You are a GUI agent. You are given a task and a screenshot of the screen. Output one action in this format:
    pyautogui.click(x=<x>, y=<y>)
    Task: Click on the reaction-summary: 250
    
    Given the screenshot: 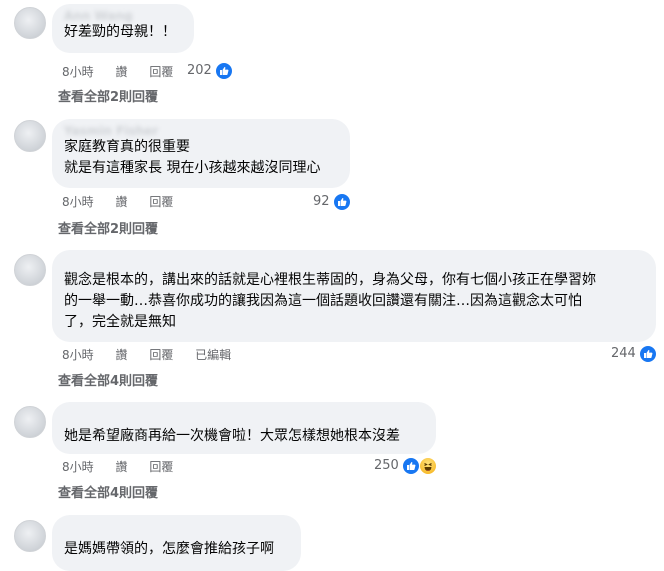 What is the action you would take?
    pyautogui.click(x=405, y=466)
    